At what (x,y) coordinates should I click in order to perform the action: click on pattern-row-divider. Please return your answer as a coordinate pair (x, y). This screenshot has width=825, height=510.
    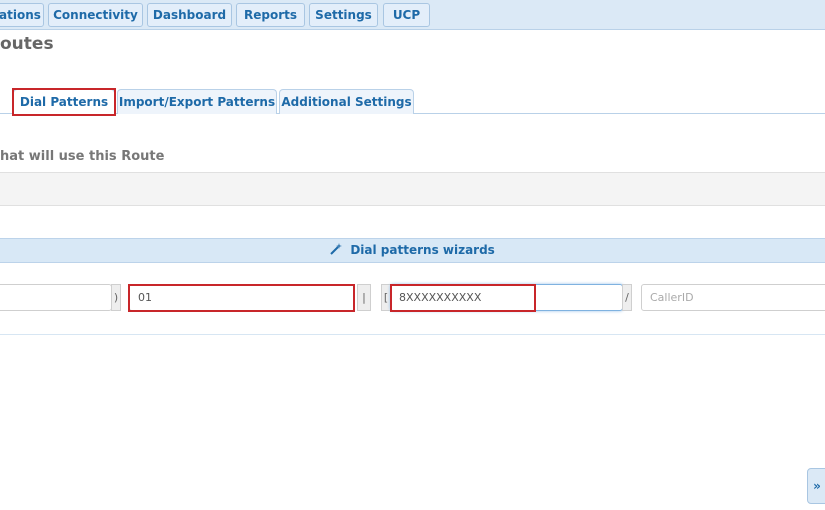
    Looking at the image, I should click on (412, 334).